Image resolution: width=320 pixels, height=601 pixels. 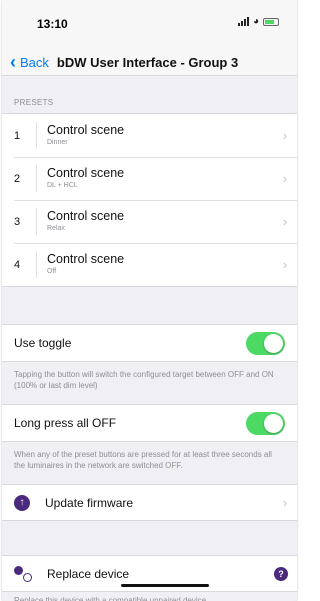 I want to click on arrow-up-circle-icon: ↑, so click(x=22, y=502).